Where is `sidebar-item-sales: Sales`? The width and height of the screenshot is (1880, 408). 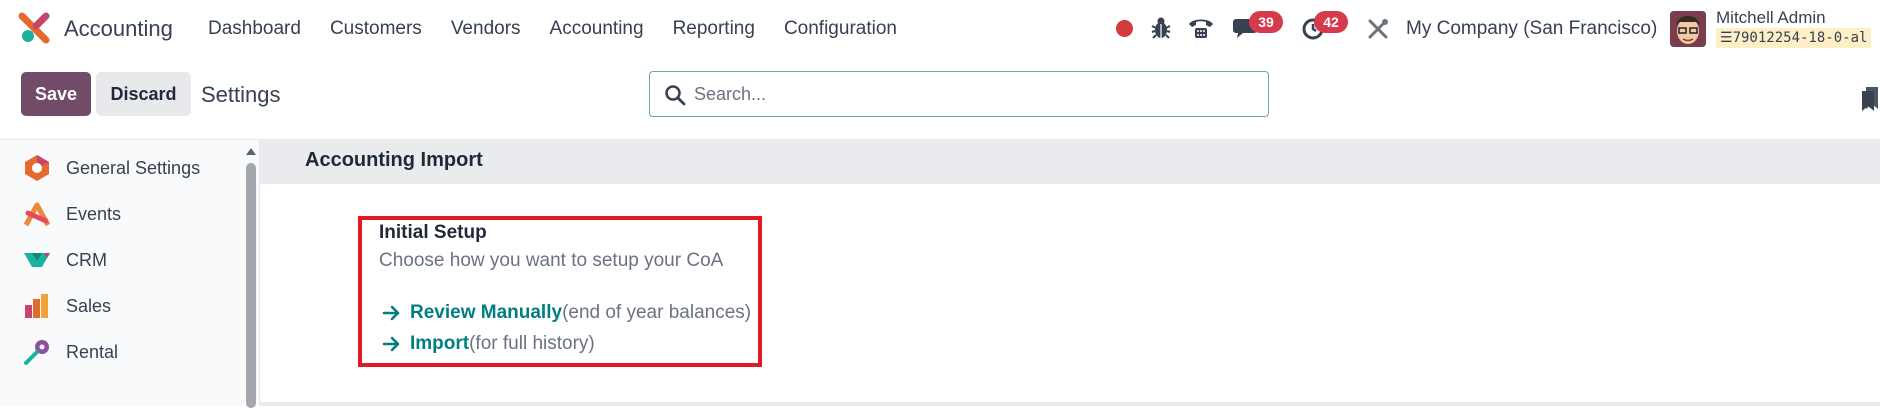 sidebar-item-sales: Sales is located at coordinates (122, 306).